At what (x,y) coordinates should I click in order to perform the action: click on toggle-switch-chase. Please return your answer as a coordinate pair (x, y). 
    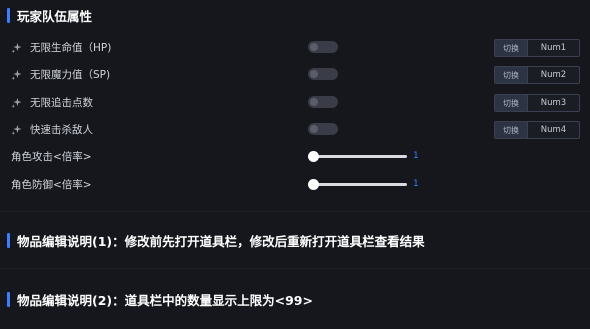
    Looking at the image, I should click on (323, 102).